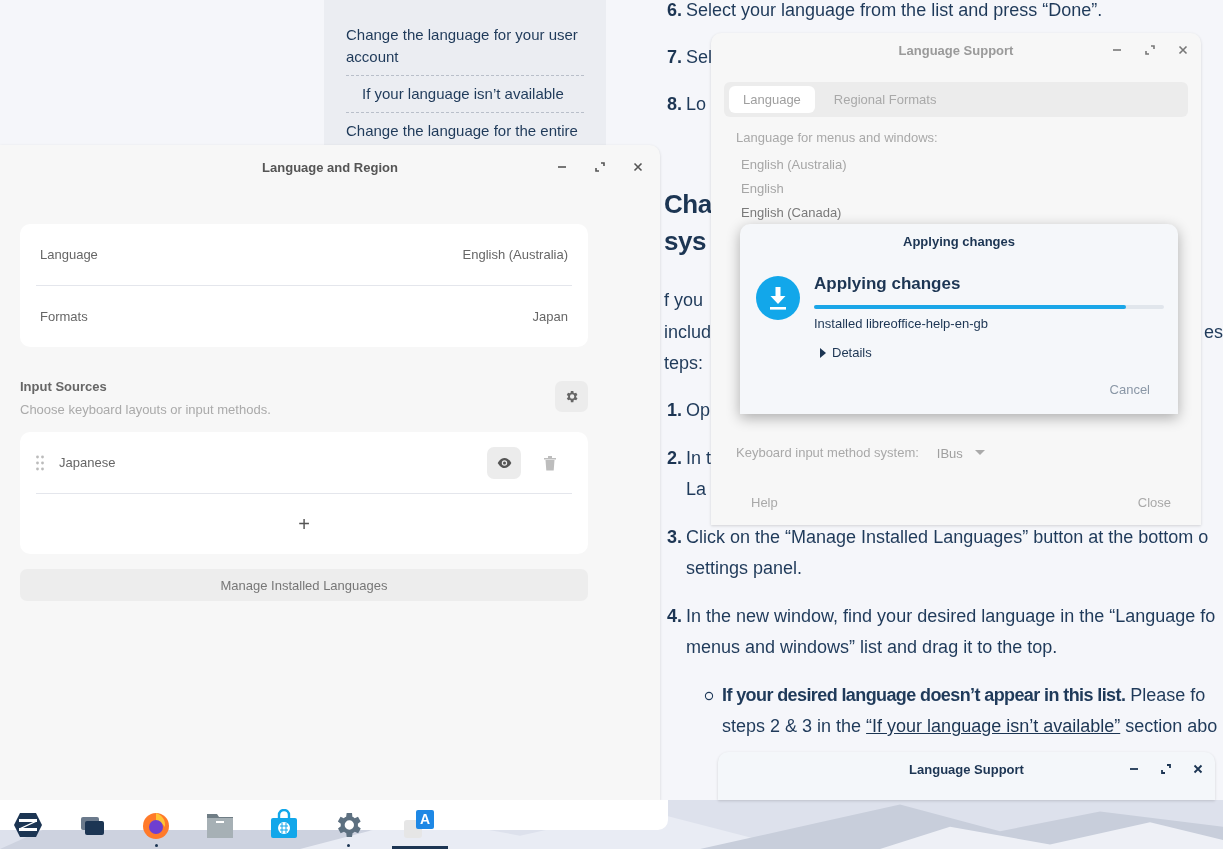 The image size is (1223, 849). Describe the element at coordinates (1129, 390) in the screenshot. I see `cancel-button: Cancel` at that location.